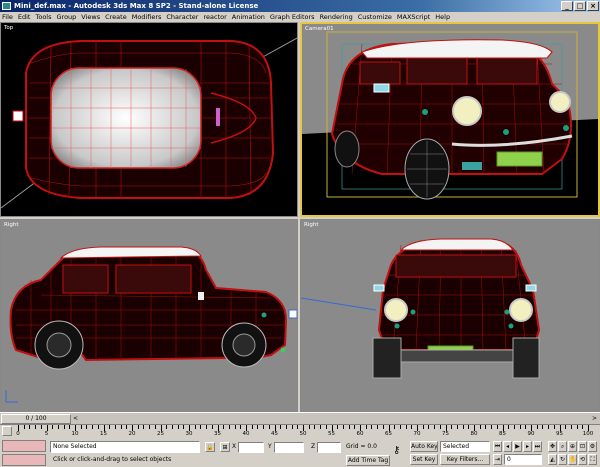 This screenshot has height=467, width=600. I want to click on truck-icon: ✋, so click(572, 459).